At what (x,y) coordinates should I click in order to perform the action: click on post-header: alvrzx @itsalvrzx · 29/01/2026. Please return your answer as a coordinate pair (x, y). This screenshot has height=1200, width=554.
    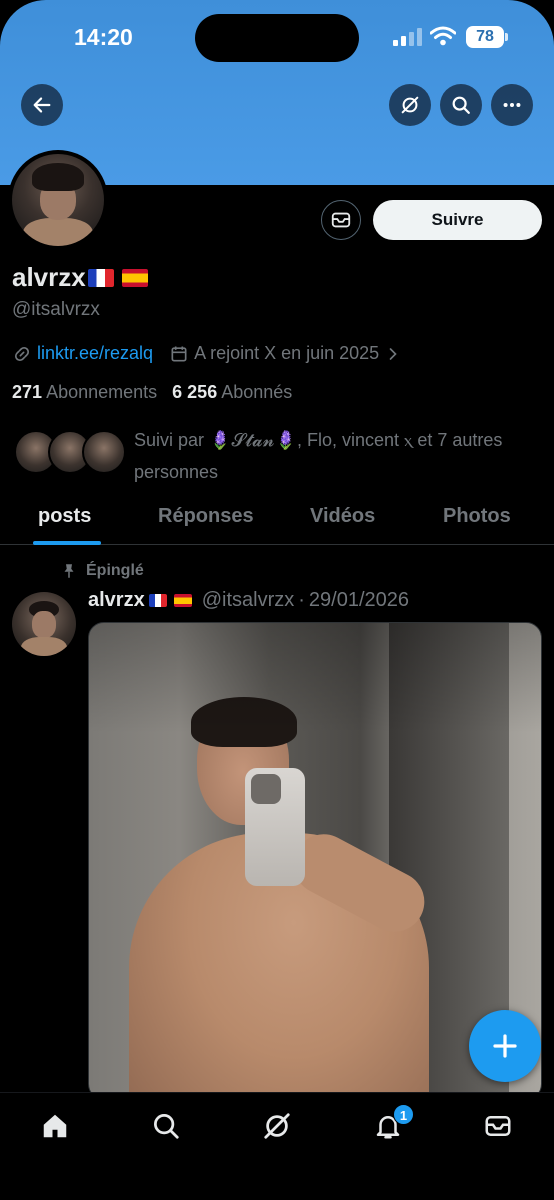
    Looking at the image, I should click on (248, 600).